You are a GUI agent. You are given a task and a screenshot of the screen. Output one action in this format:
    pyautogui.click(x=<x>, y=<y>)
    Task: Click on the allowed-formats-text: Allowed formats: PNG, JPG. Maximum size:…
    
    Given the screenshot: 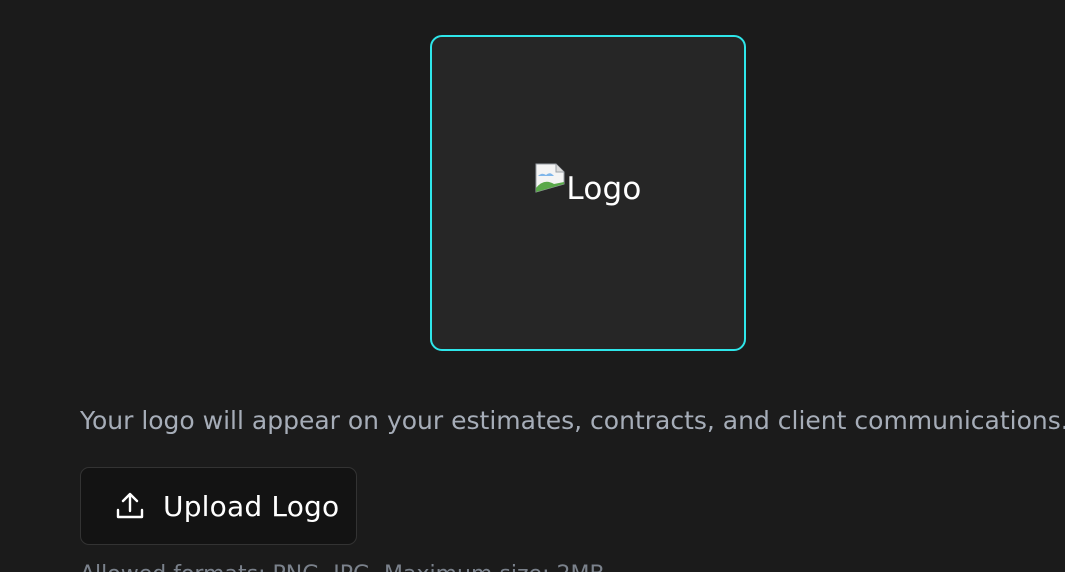 What is the action you would take?
    pyautogui.click(x=346, y=566)
    